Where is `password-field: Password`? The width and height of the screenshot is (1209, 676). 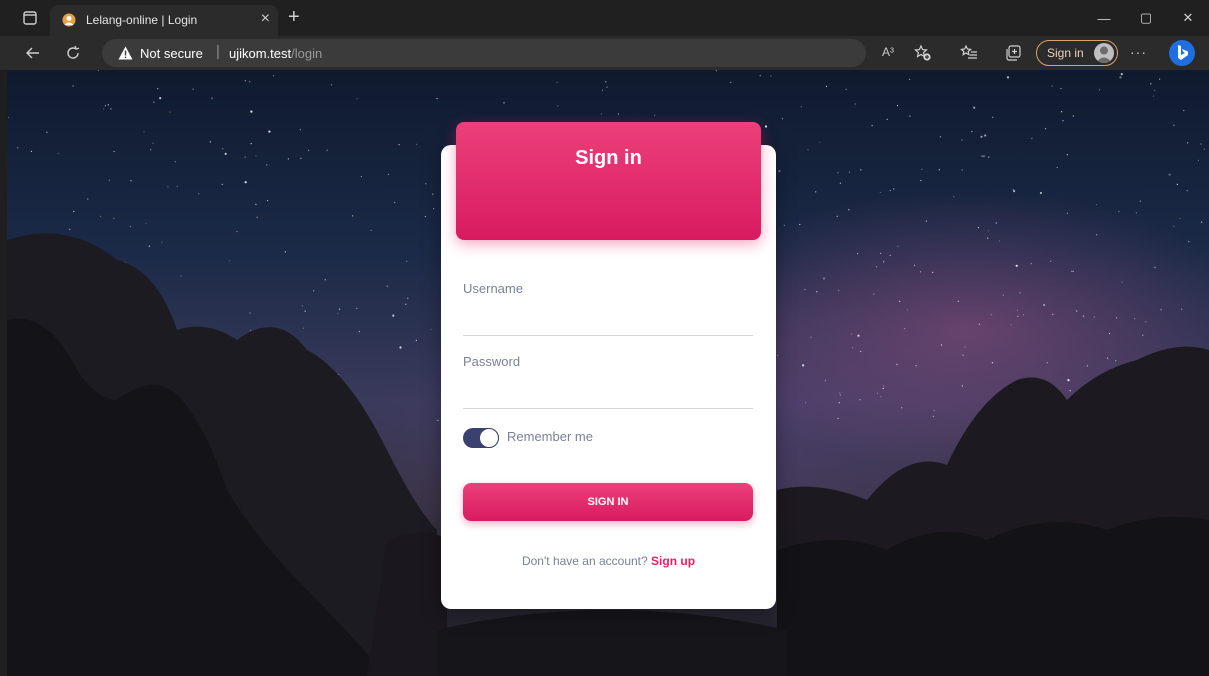
password-field: Password is located at coordinates (608, 381).